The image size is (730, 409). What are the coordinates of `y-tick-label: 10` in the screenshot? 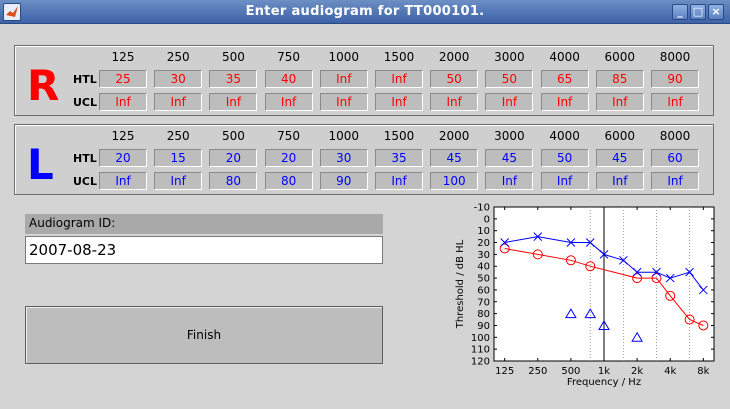 It's located at (483, 231).